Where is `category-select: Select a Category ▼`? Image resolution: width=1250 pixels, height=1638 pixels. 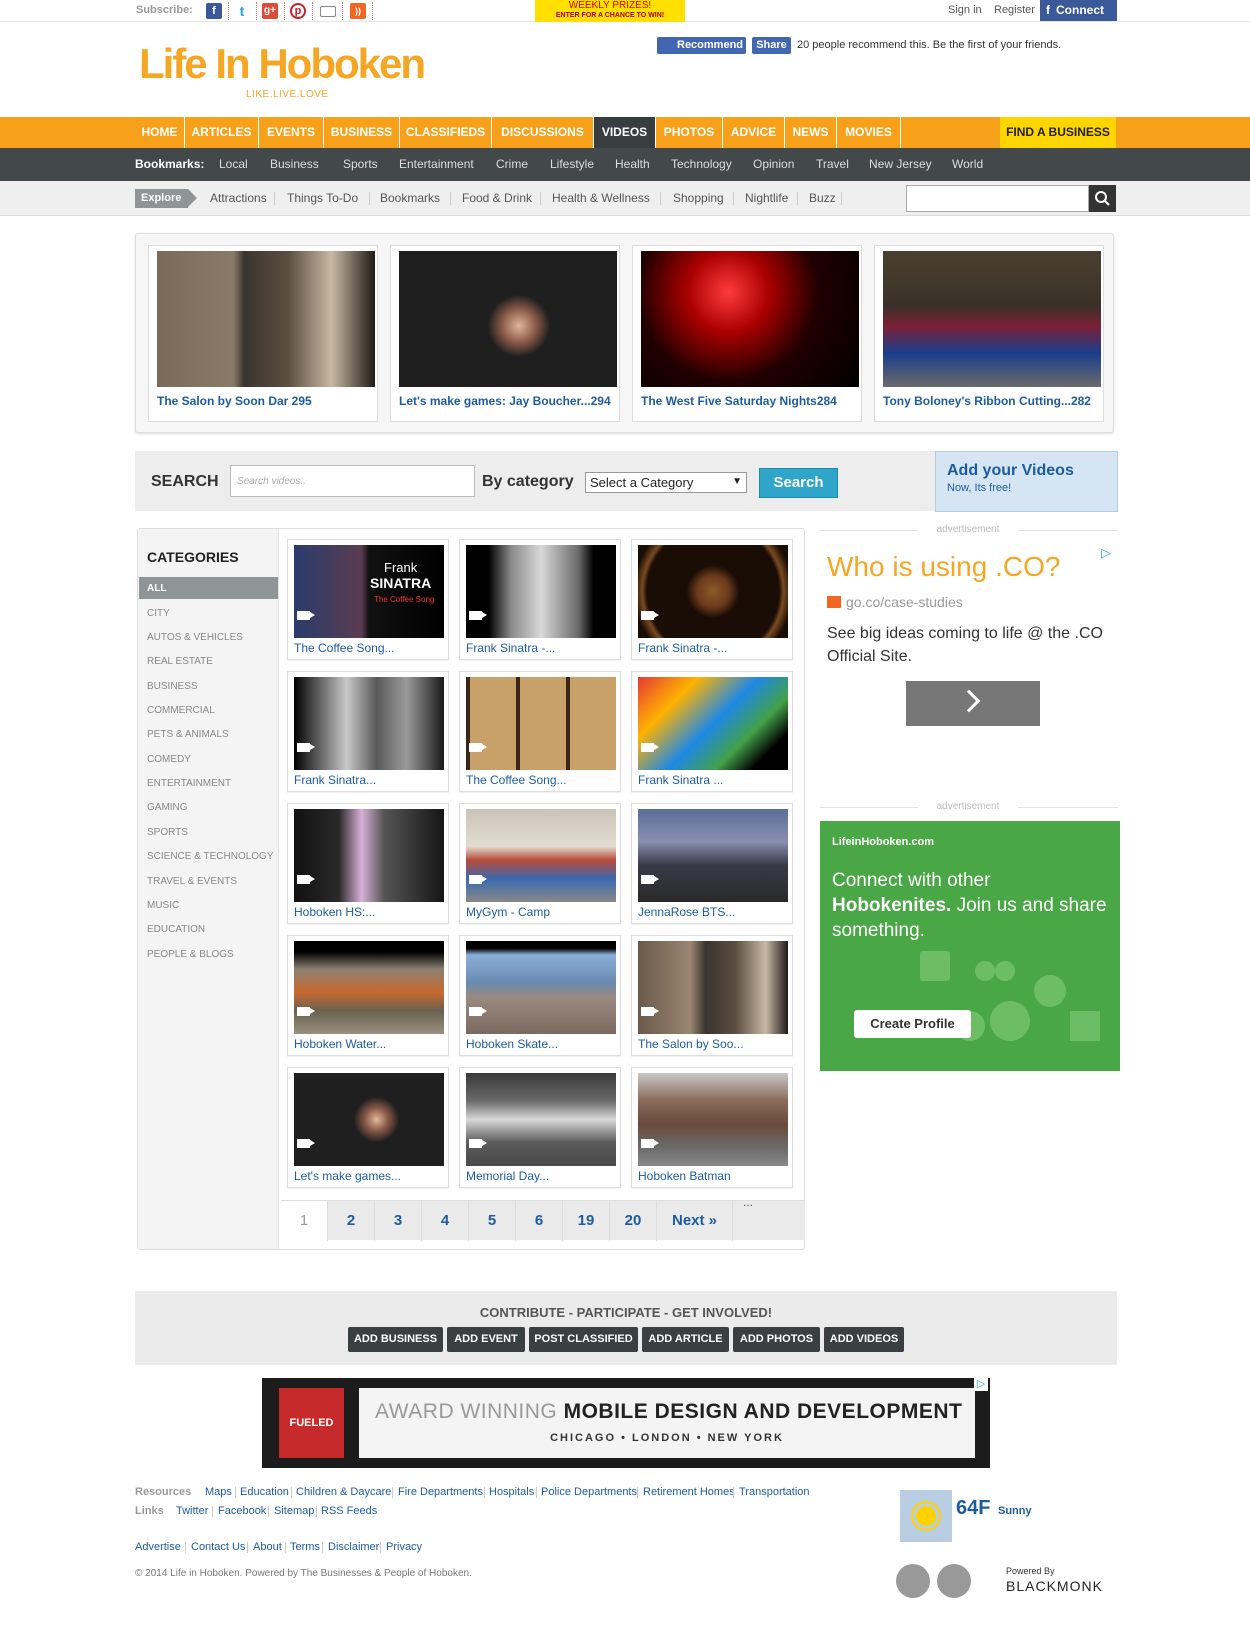
category-select: Select a Category ▼ is located at coordinates (666, 482).